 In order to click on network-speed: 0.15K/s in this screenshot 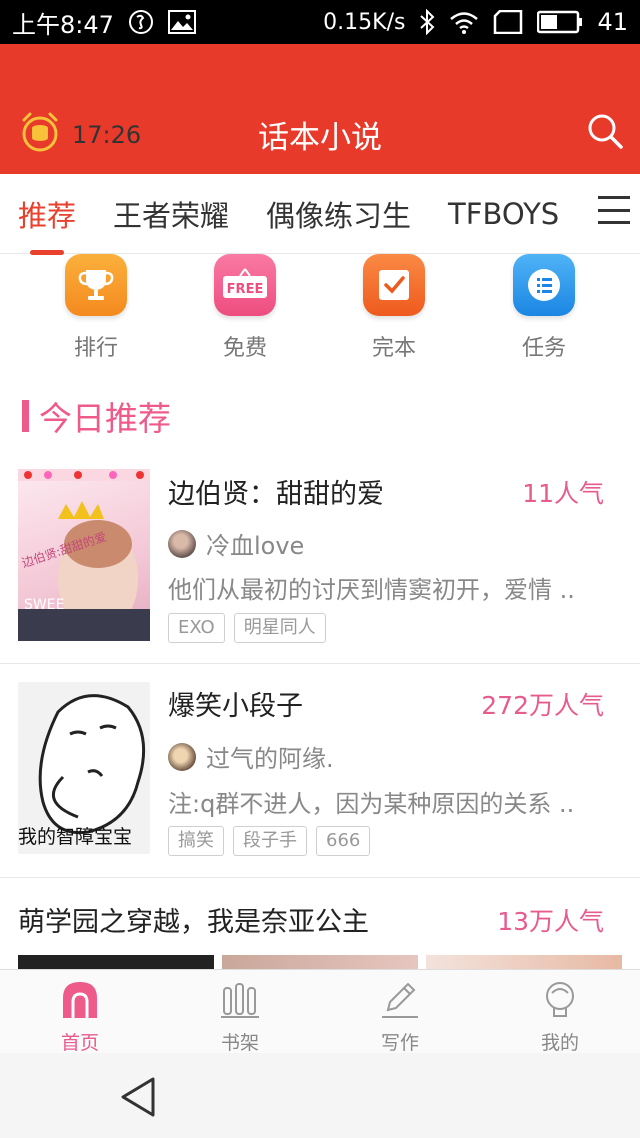, I will do `click(364, 22)`.